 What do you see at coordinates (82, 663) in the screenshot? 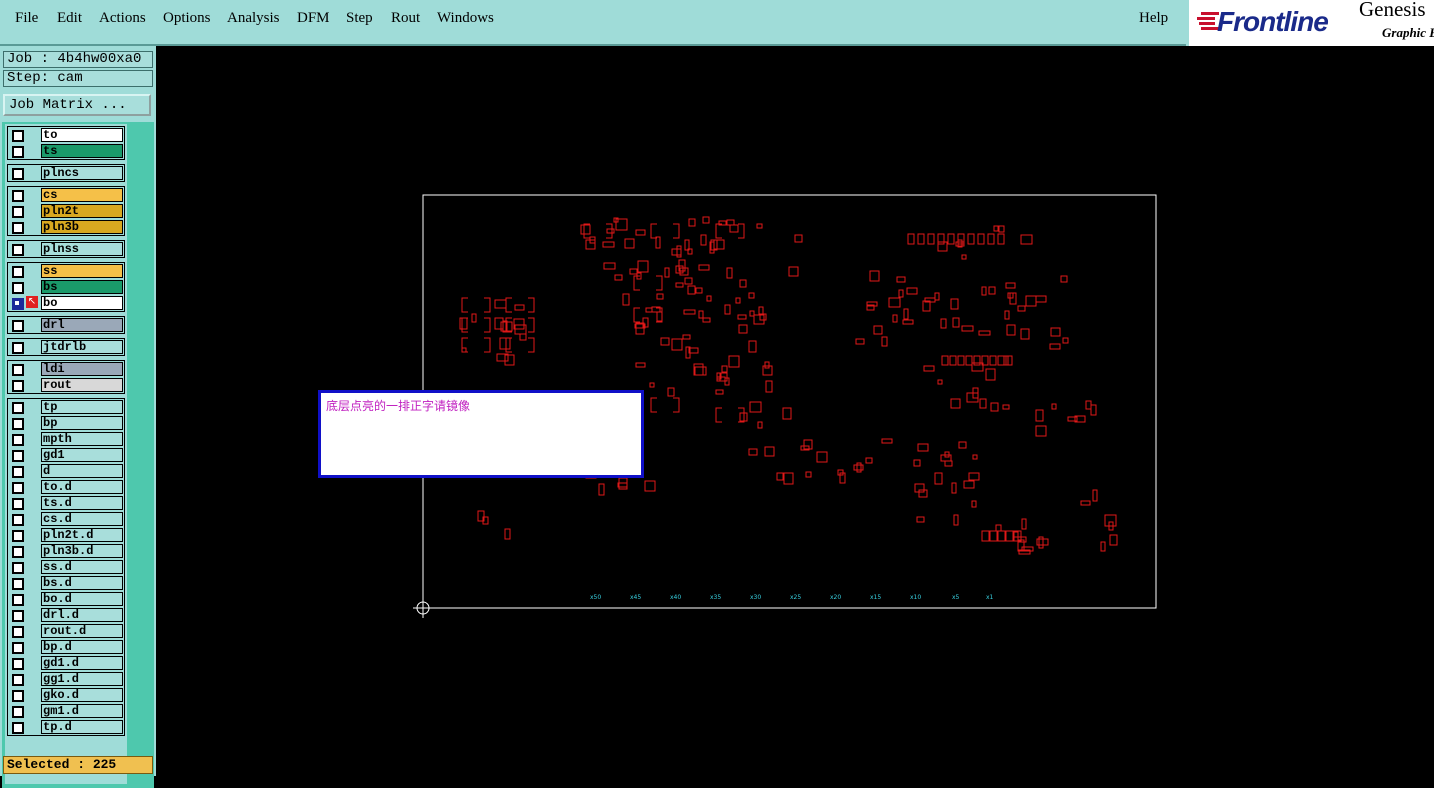
I see `layer-name: gd1.d` at bounding box center [82, 663].